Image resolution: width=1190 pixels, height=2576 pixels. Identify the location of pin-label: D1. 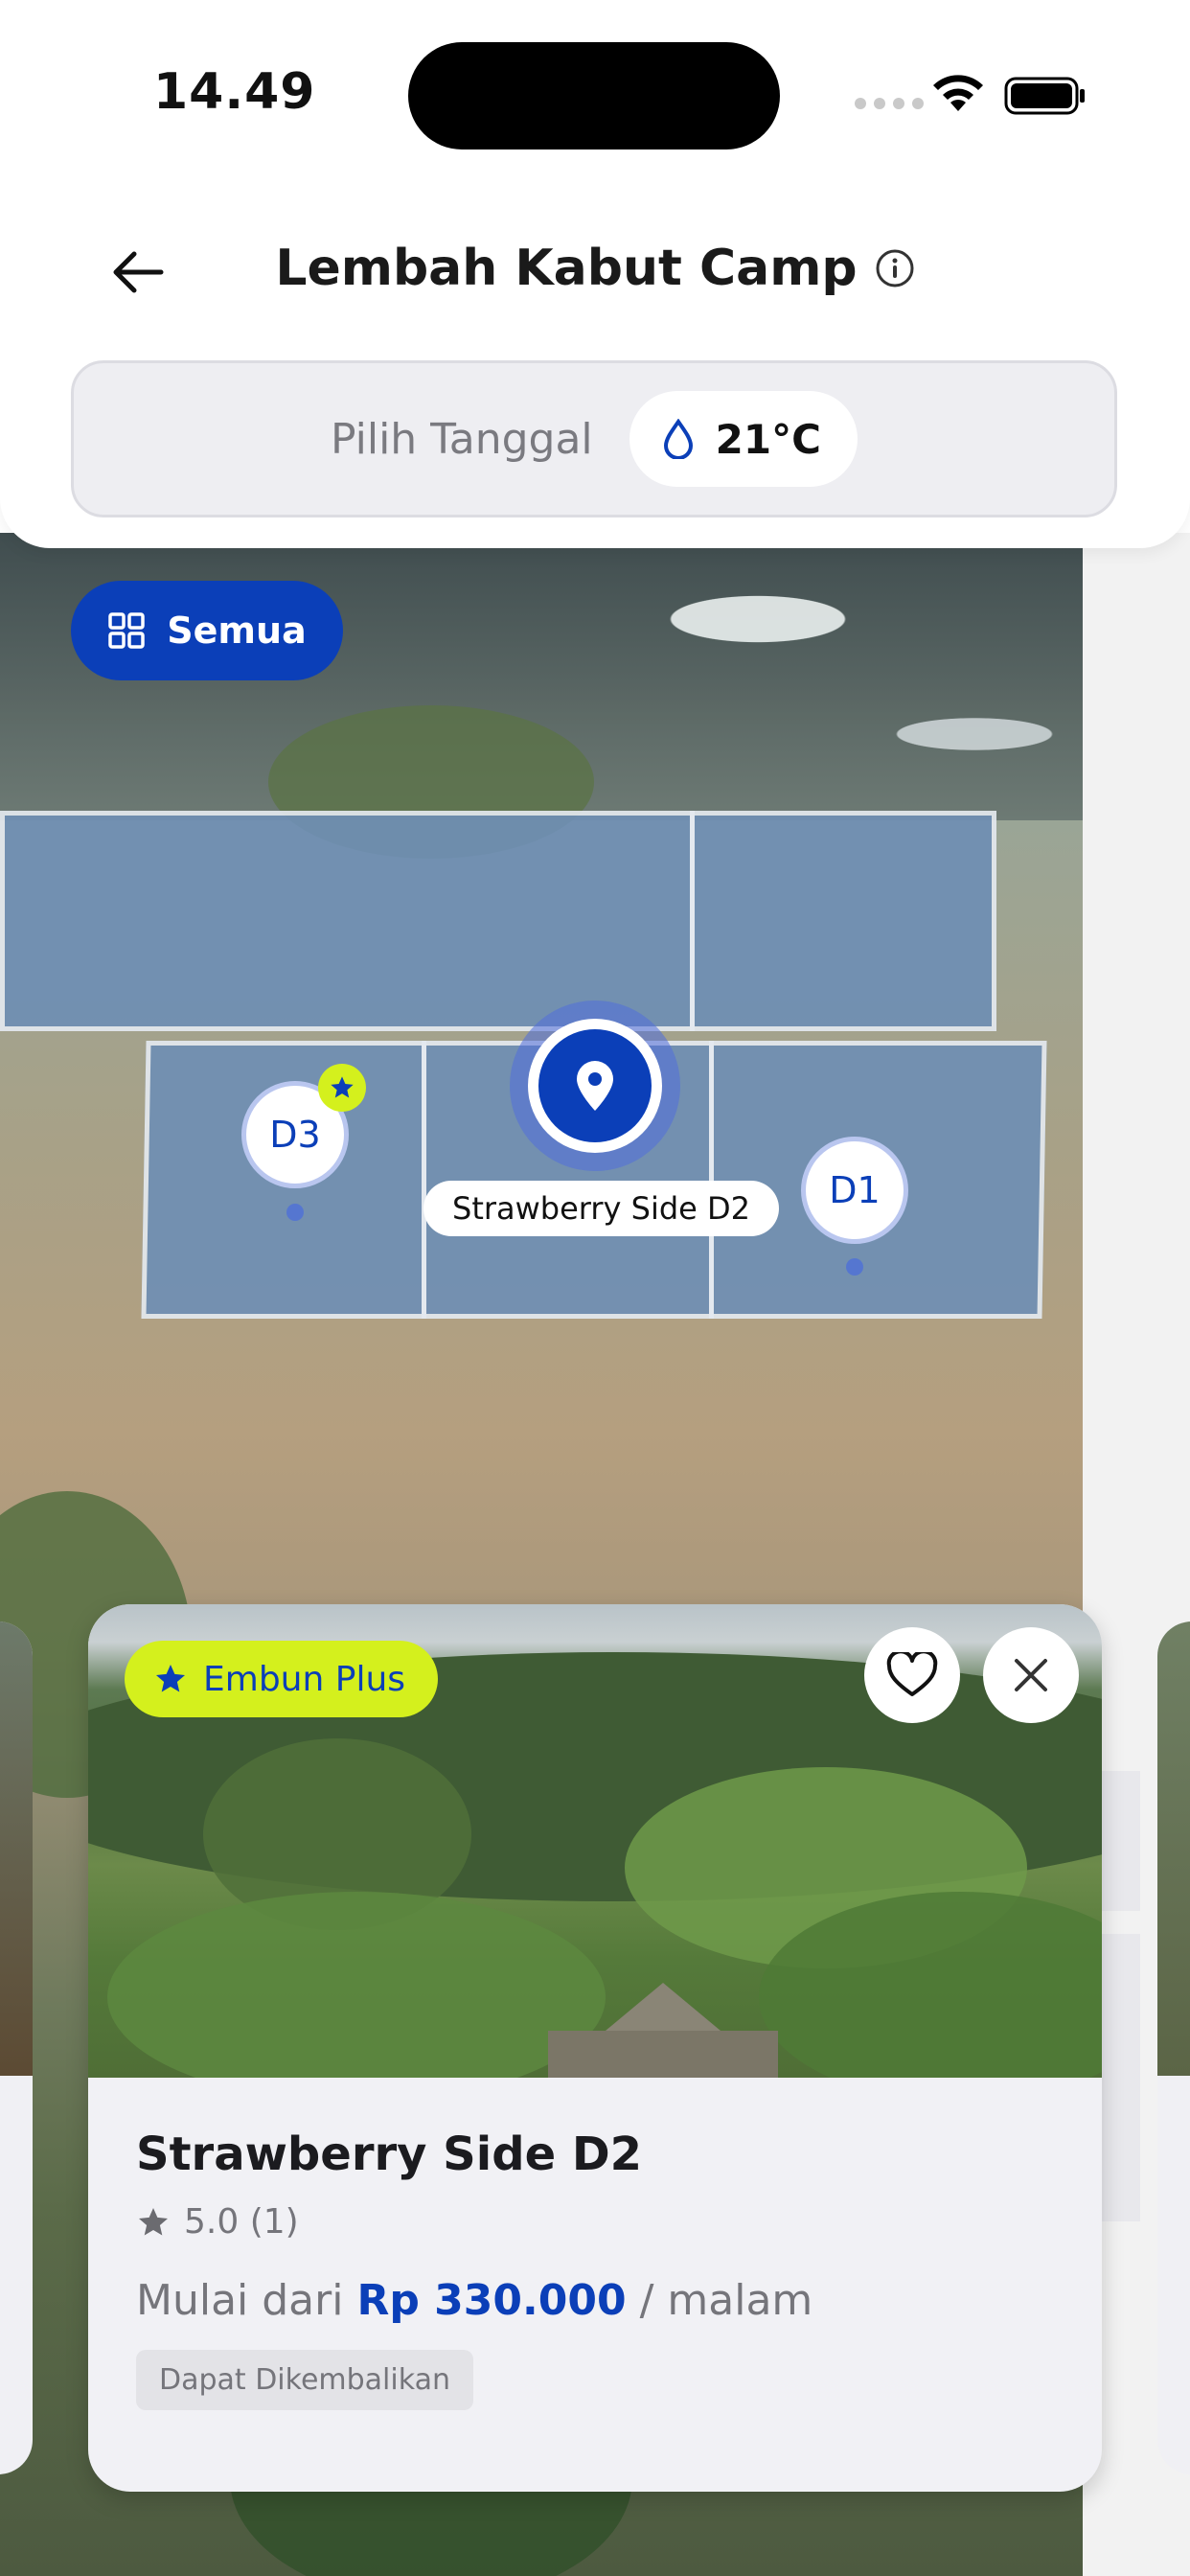
(855, 1190).